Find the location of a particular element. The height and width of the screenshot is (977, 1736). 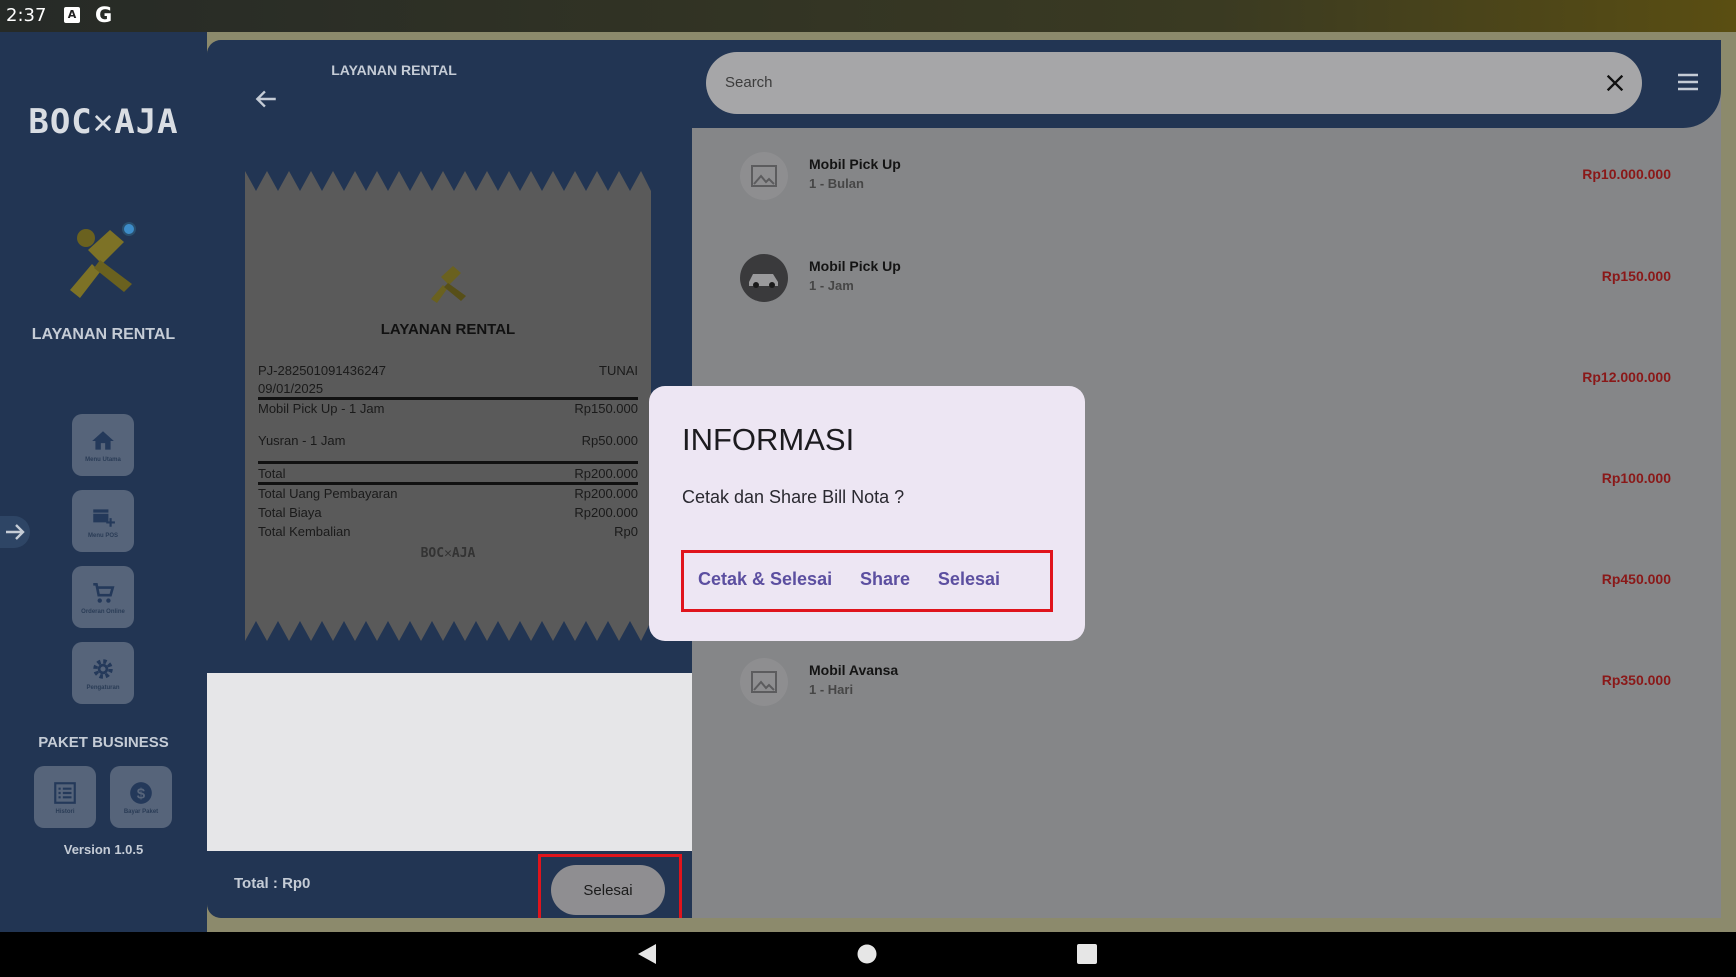

invoice-number: PJ-282501091436247 is located at coordinates (322, 370).